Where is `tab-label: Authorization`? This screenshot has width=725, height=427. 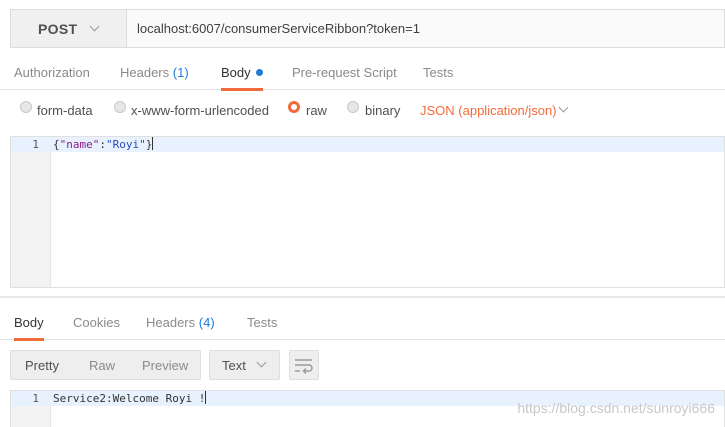 tab-label: Authorization is located at coordinates (52, 72).